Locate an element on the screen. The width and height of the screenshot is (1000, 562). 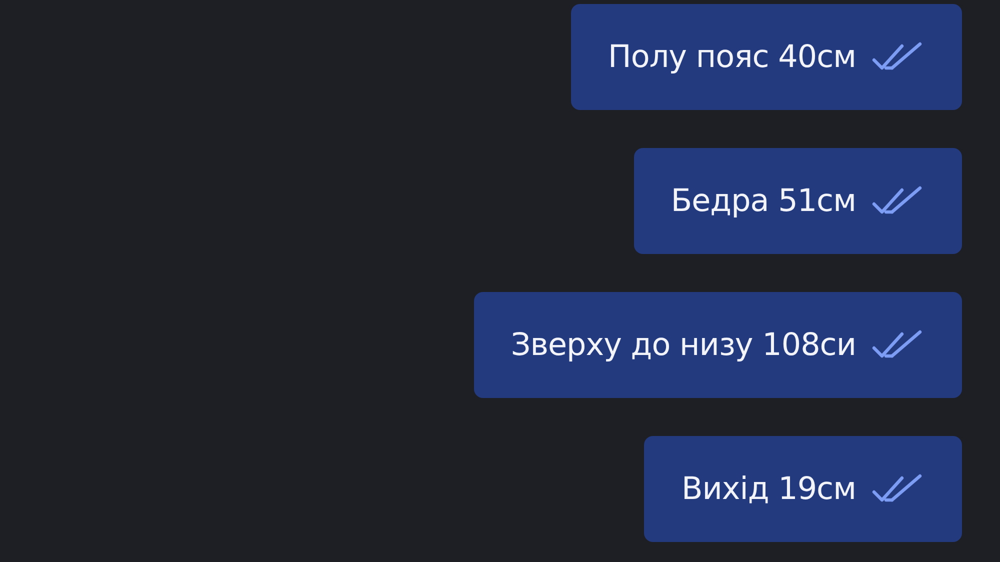
message-text: Зверху до низу 108си is located at coordinates (683, 345).